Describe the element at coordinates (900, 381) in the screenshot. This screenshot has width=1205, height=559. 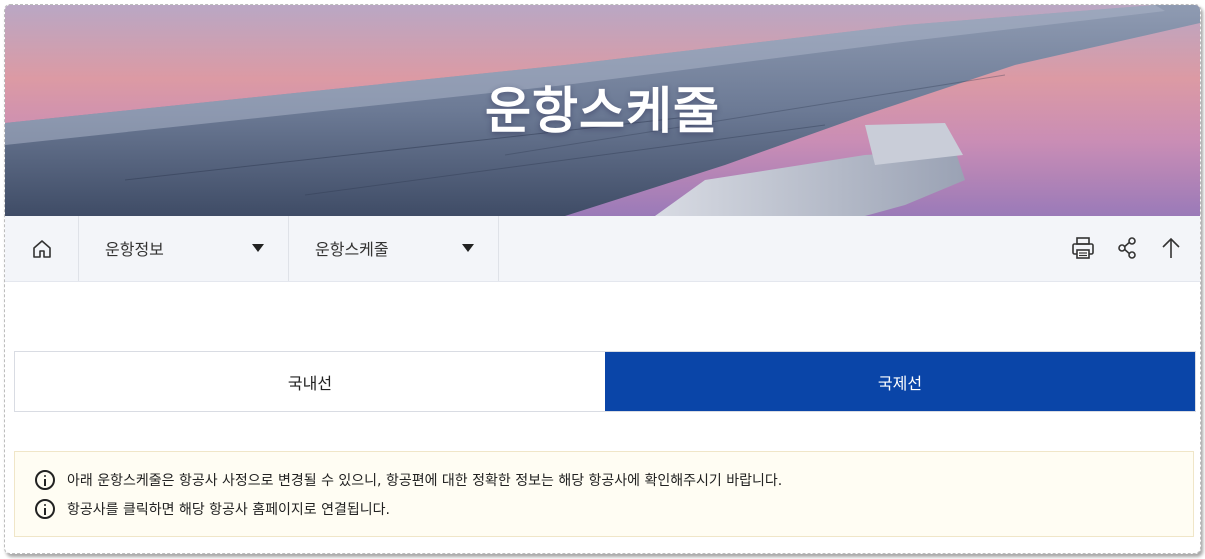
I see `tab-international: 국제선` at that location.